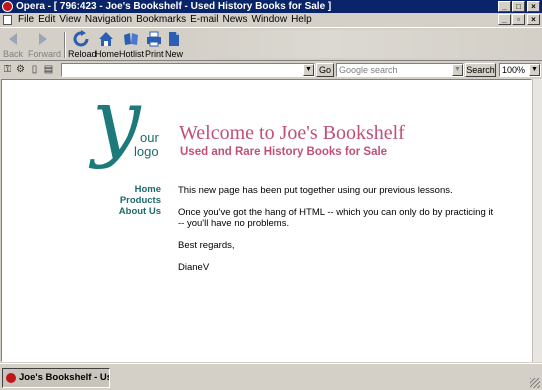 Image resolution: width=542 pixels, height=390 pixels. Describe the element at coordinates (518, 6) in the screenshot. I see `maximize-button: □` at that location.